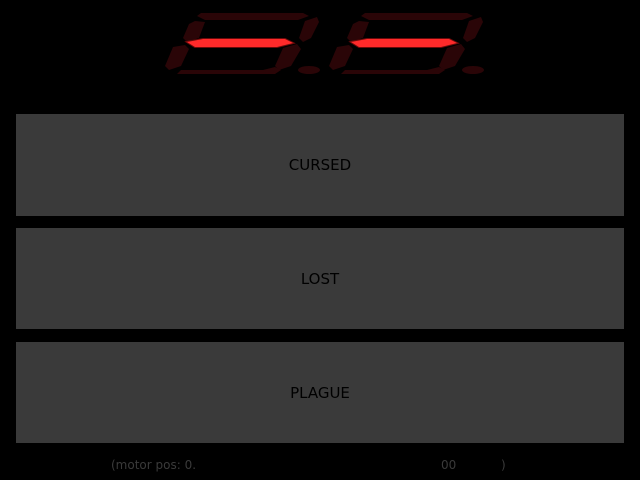  Describe the element at coordinates (240, 43) in the screenshot. I see `digit-1-segment-g` at that location.